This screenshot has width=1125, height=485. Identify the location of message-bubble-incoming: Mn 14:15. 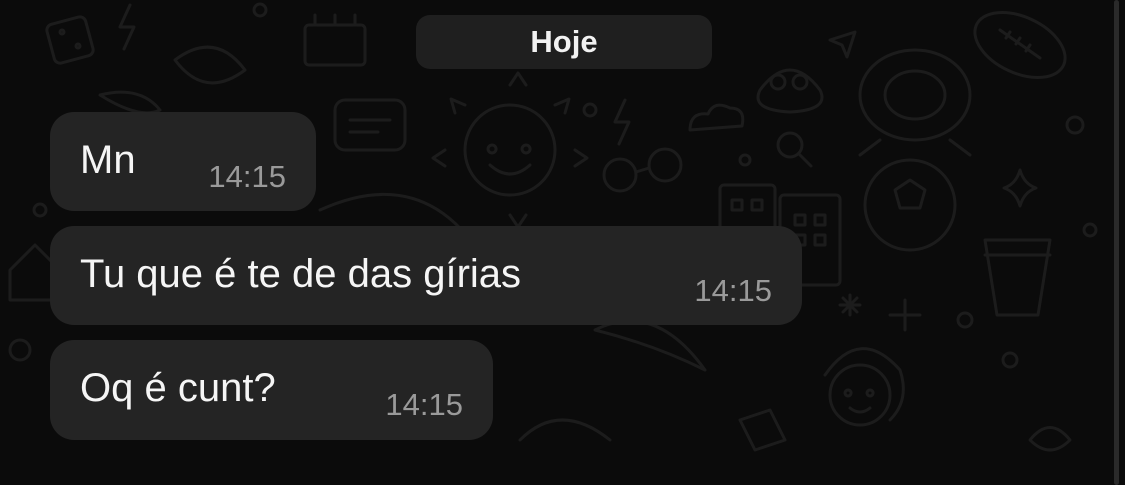
(183, 161).